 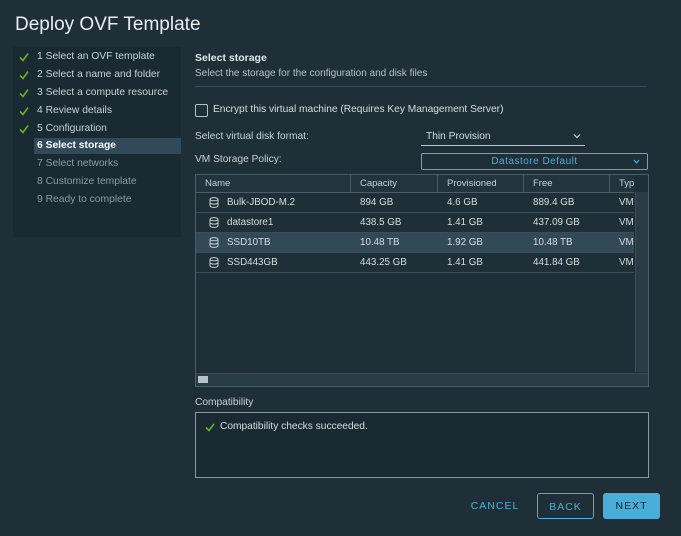 What do you see at coordinates (556, 222) in the screenshot?
I see `cell-free: 437.09 GB` at bounding box center [556, 222].